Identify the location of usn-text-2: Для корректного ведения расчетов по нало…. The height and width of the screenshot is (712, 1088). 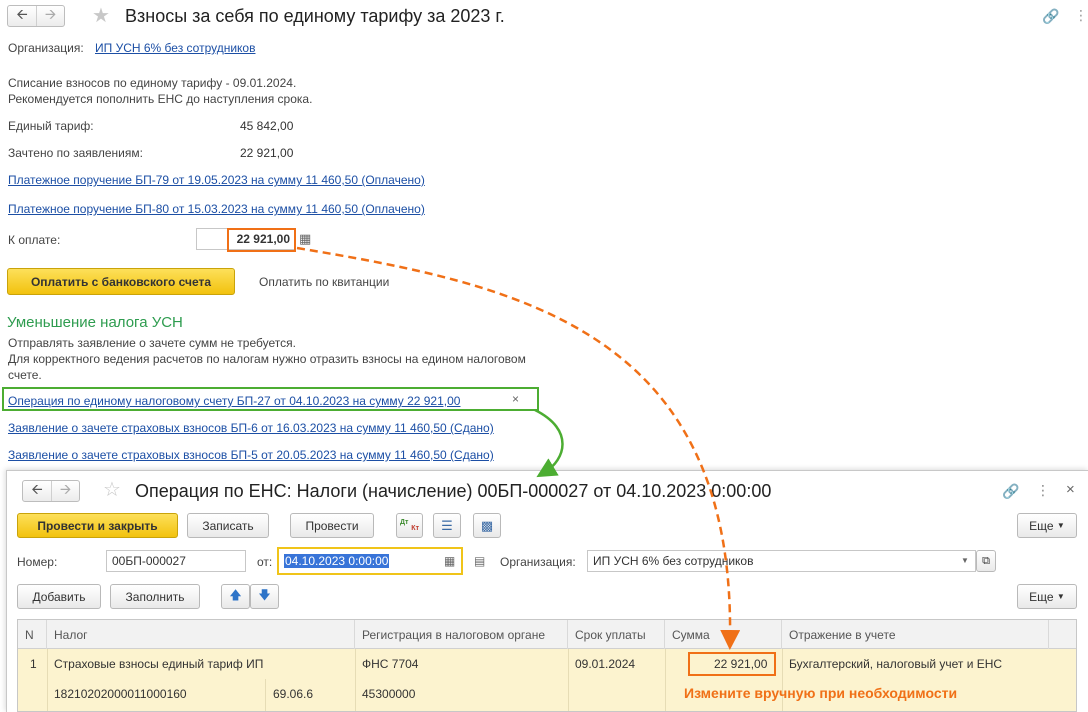
(267, 359).